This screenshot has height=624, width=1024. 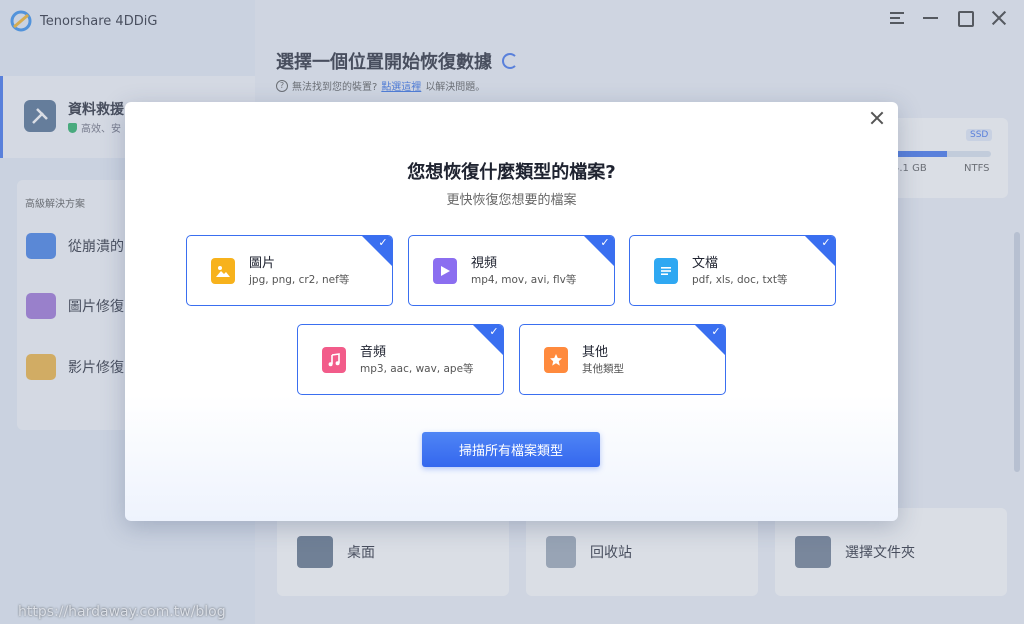 I want to click on document-icon, so click(x=666, y=271).